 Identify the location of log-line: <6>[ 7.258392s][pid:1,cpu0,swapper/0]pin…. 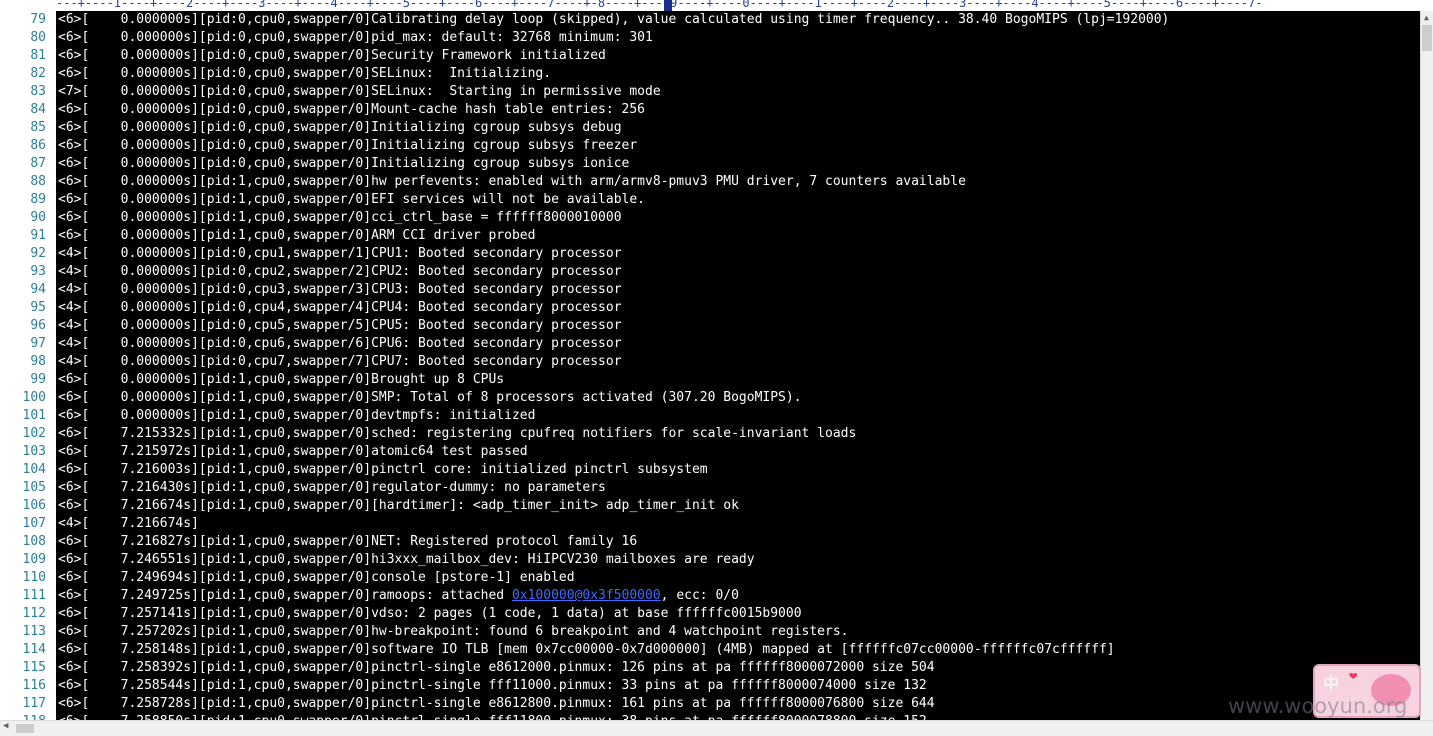
(495, 668).